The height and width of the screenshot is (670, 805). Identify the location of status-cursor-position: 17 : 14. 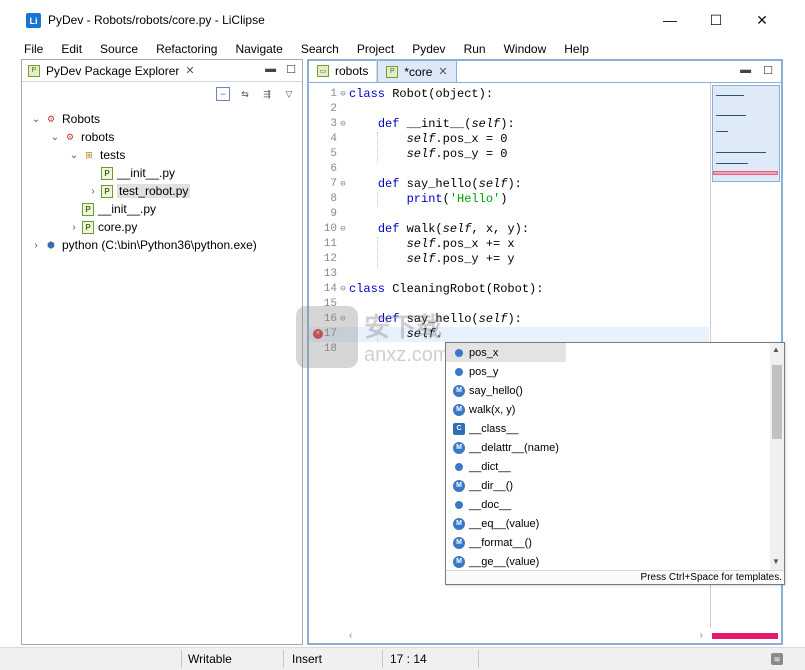
(408, 659).